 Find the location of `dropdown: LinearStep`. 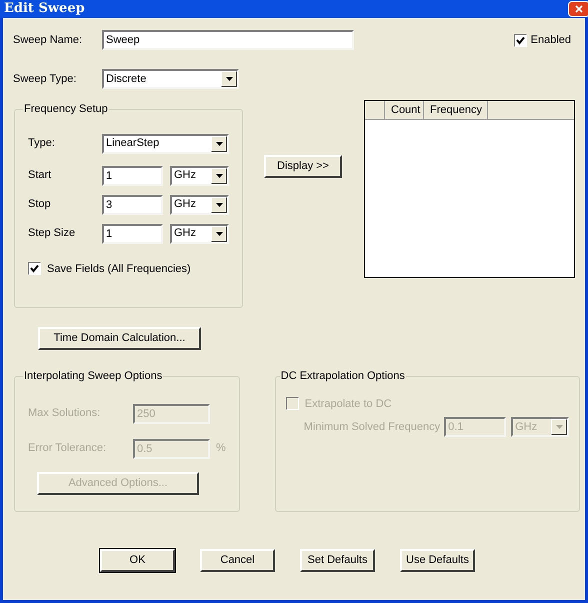

dropdown: LinearStep is located at coordinates (165, 144).